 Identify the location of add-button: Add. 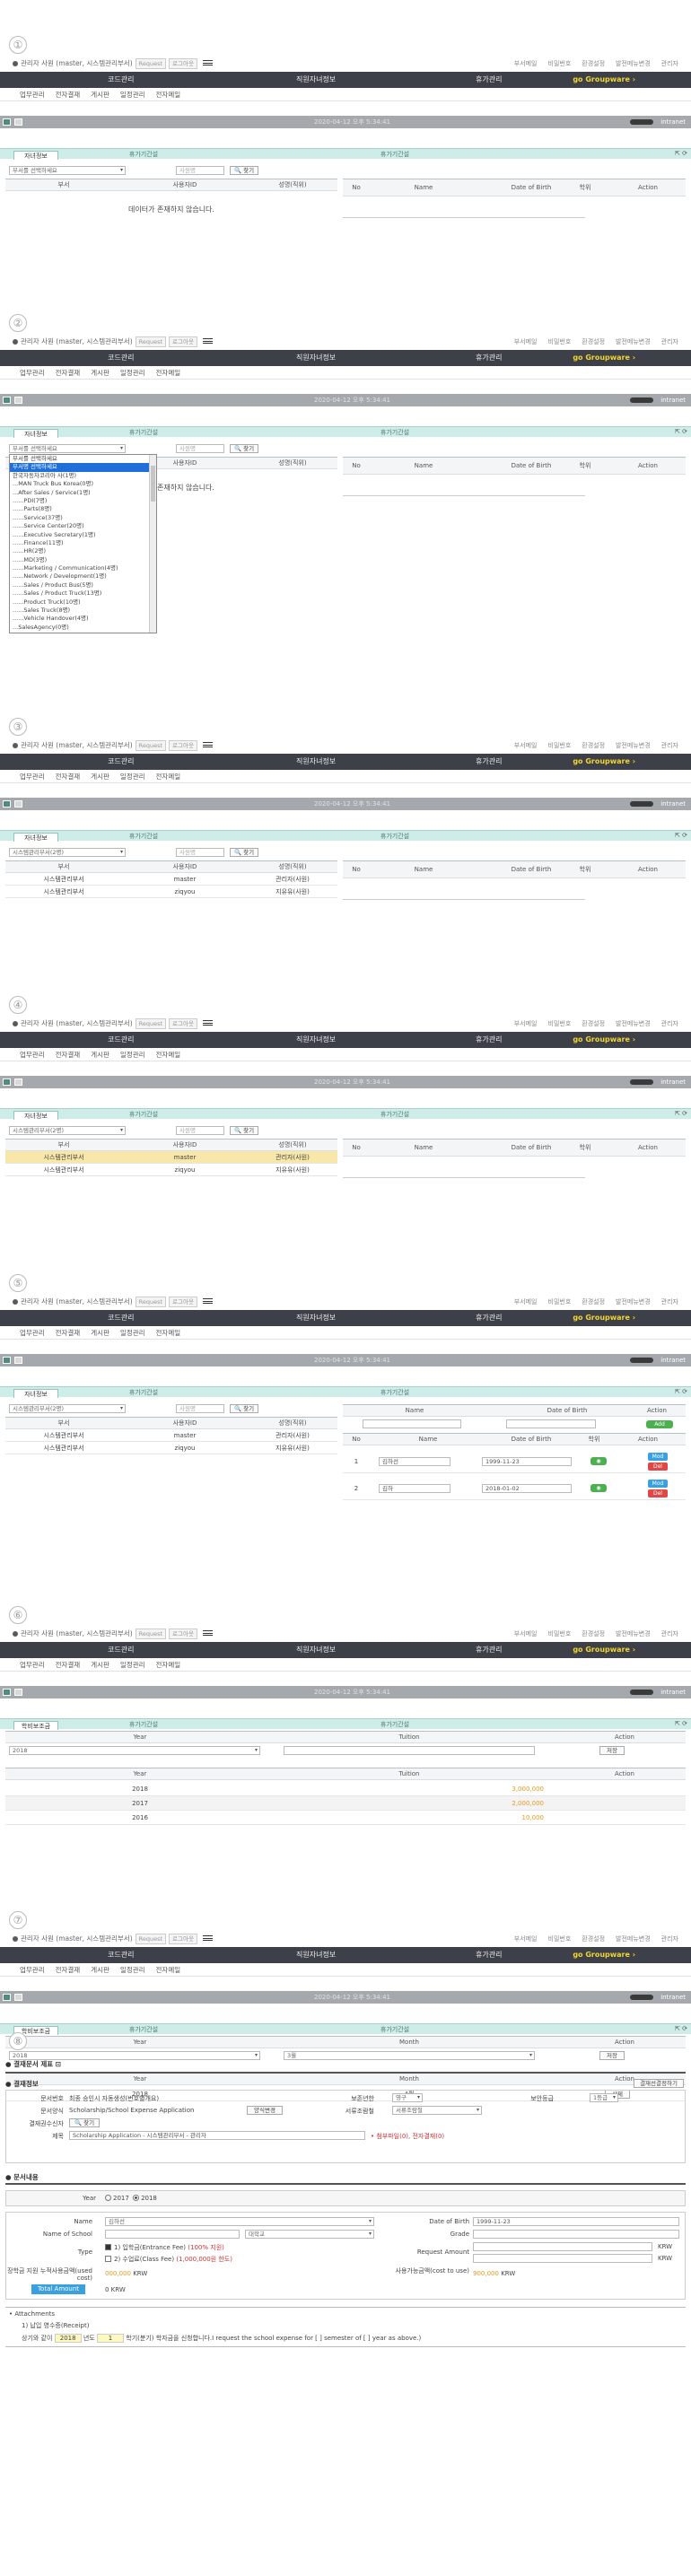
(659, 1424).